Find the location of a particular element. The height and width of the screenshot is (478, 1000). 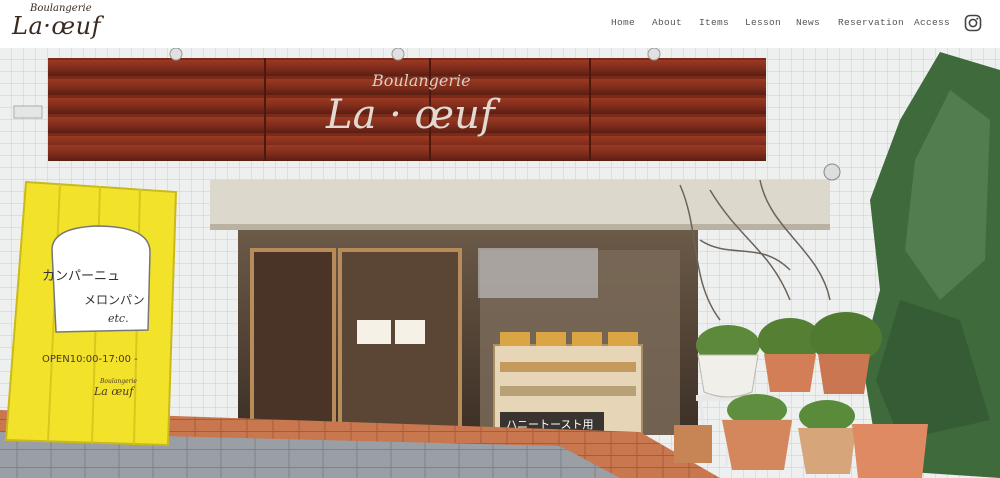

nav-lesson: Lesson is located at coordinates (763, 22).